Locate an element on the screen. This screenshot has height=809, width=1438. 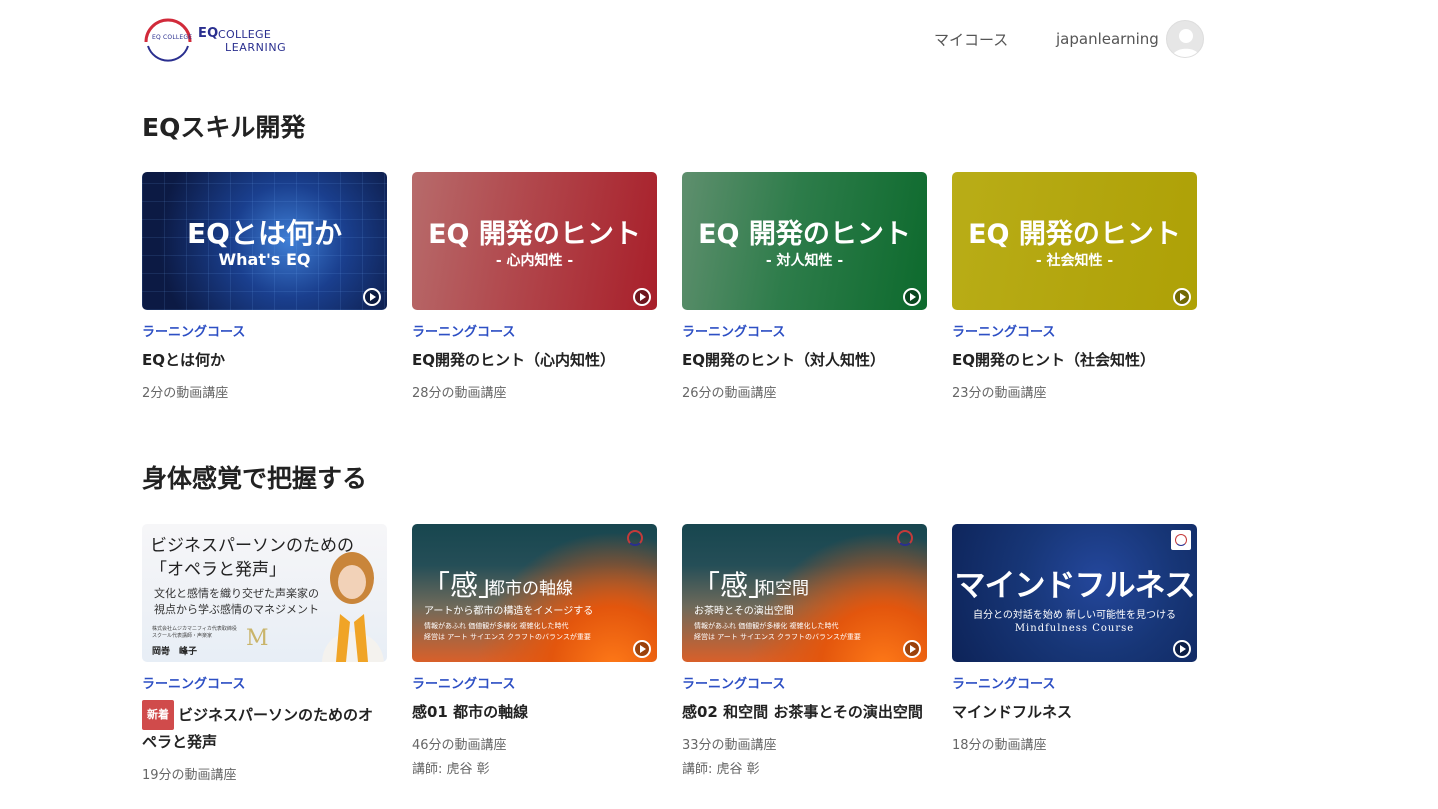
course-duration: 28分の動画講座 is located at coordinates (459, 393).